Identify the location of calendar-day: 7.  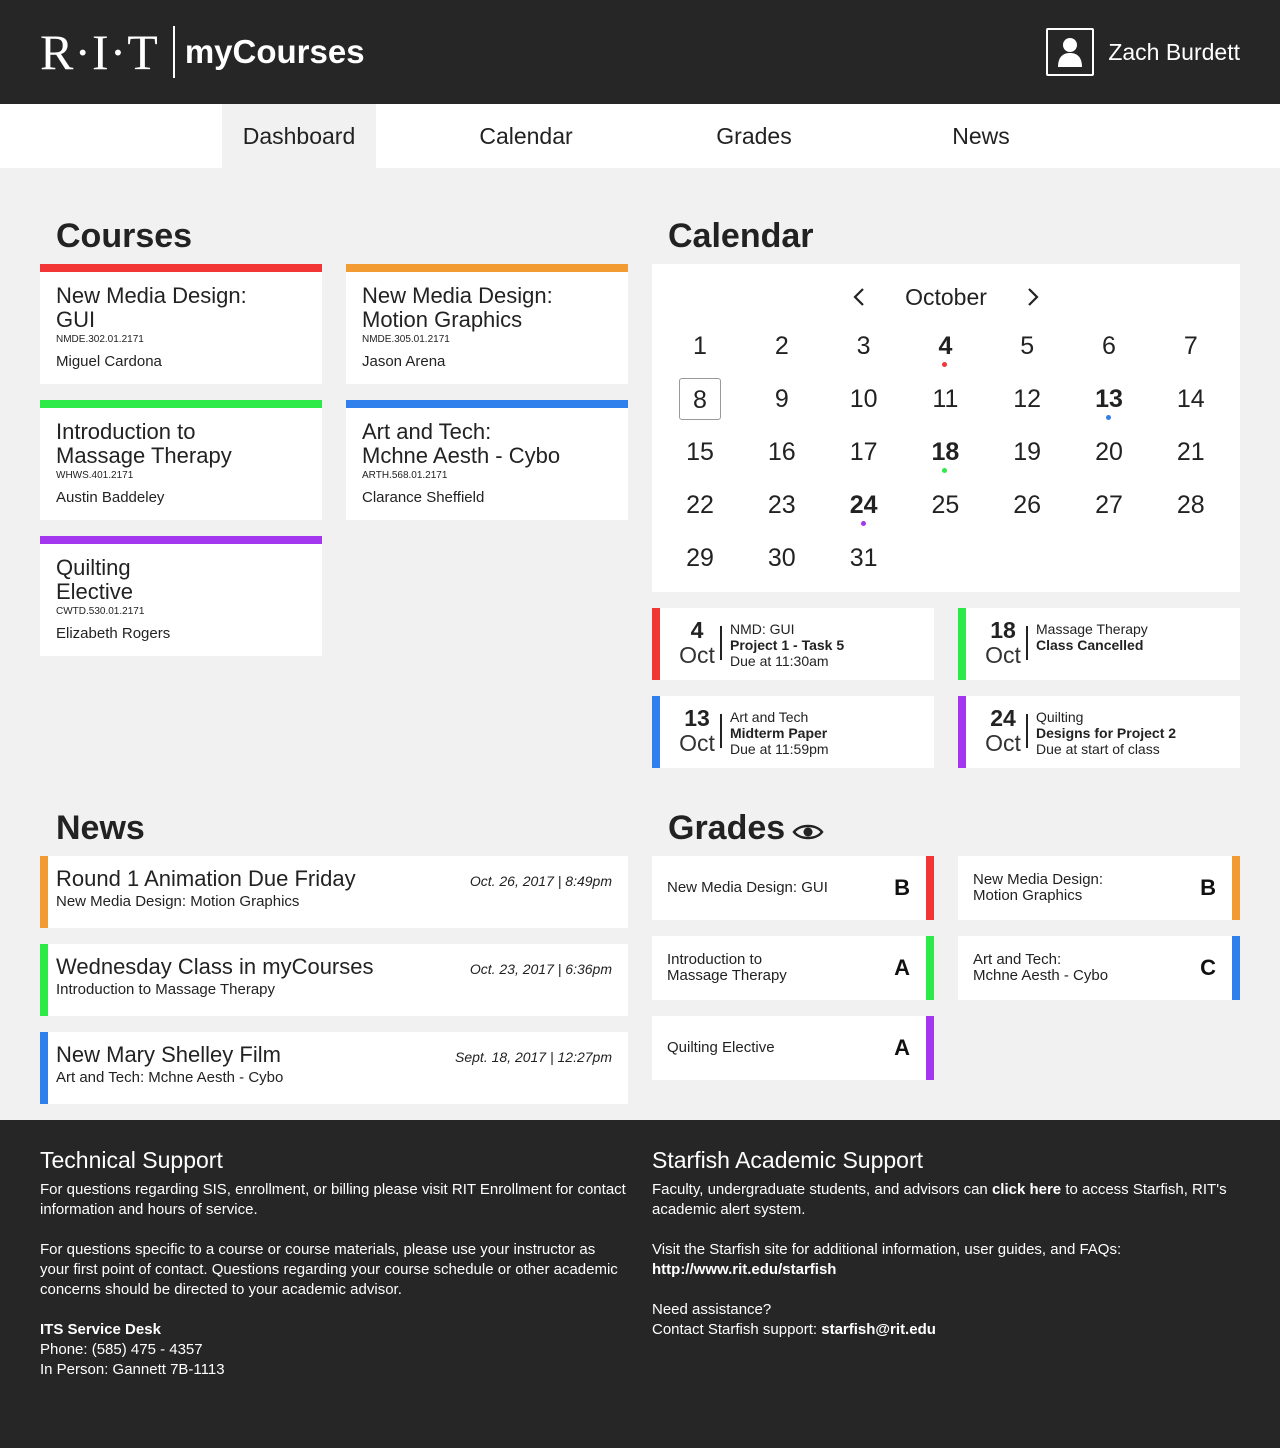
(1191, 346).